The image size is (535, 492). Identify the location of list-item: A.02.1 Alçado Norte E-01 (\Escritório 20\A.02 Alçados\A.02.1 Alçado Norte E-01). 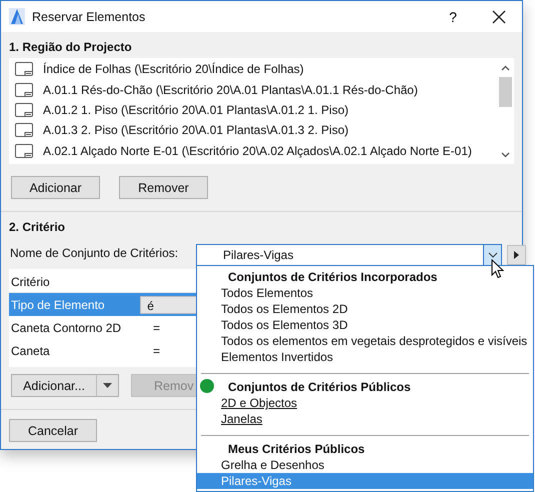
(257, 151).